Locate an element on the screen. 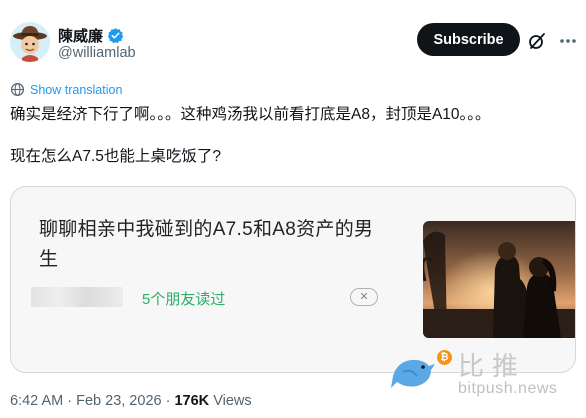  cowboy-avatar-icon is located at coordinates (30, 42).